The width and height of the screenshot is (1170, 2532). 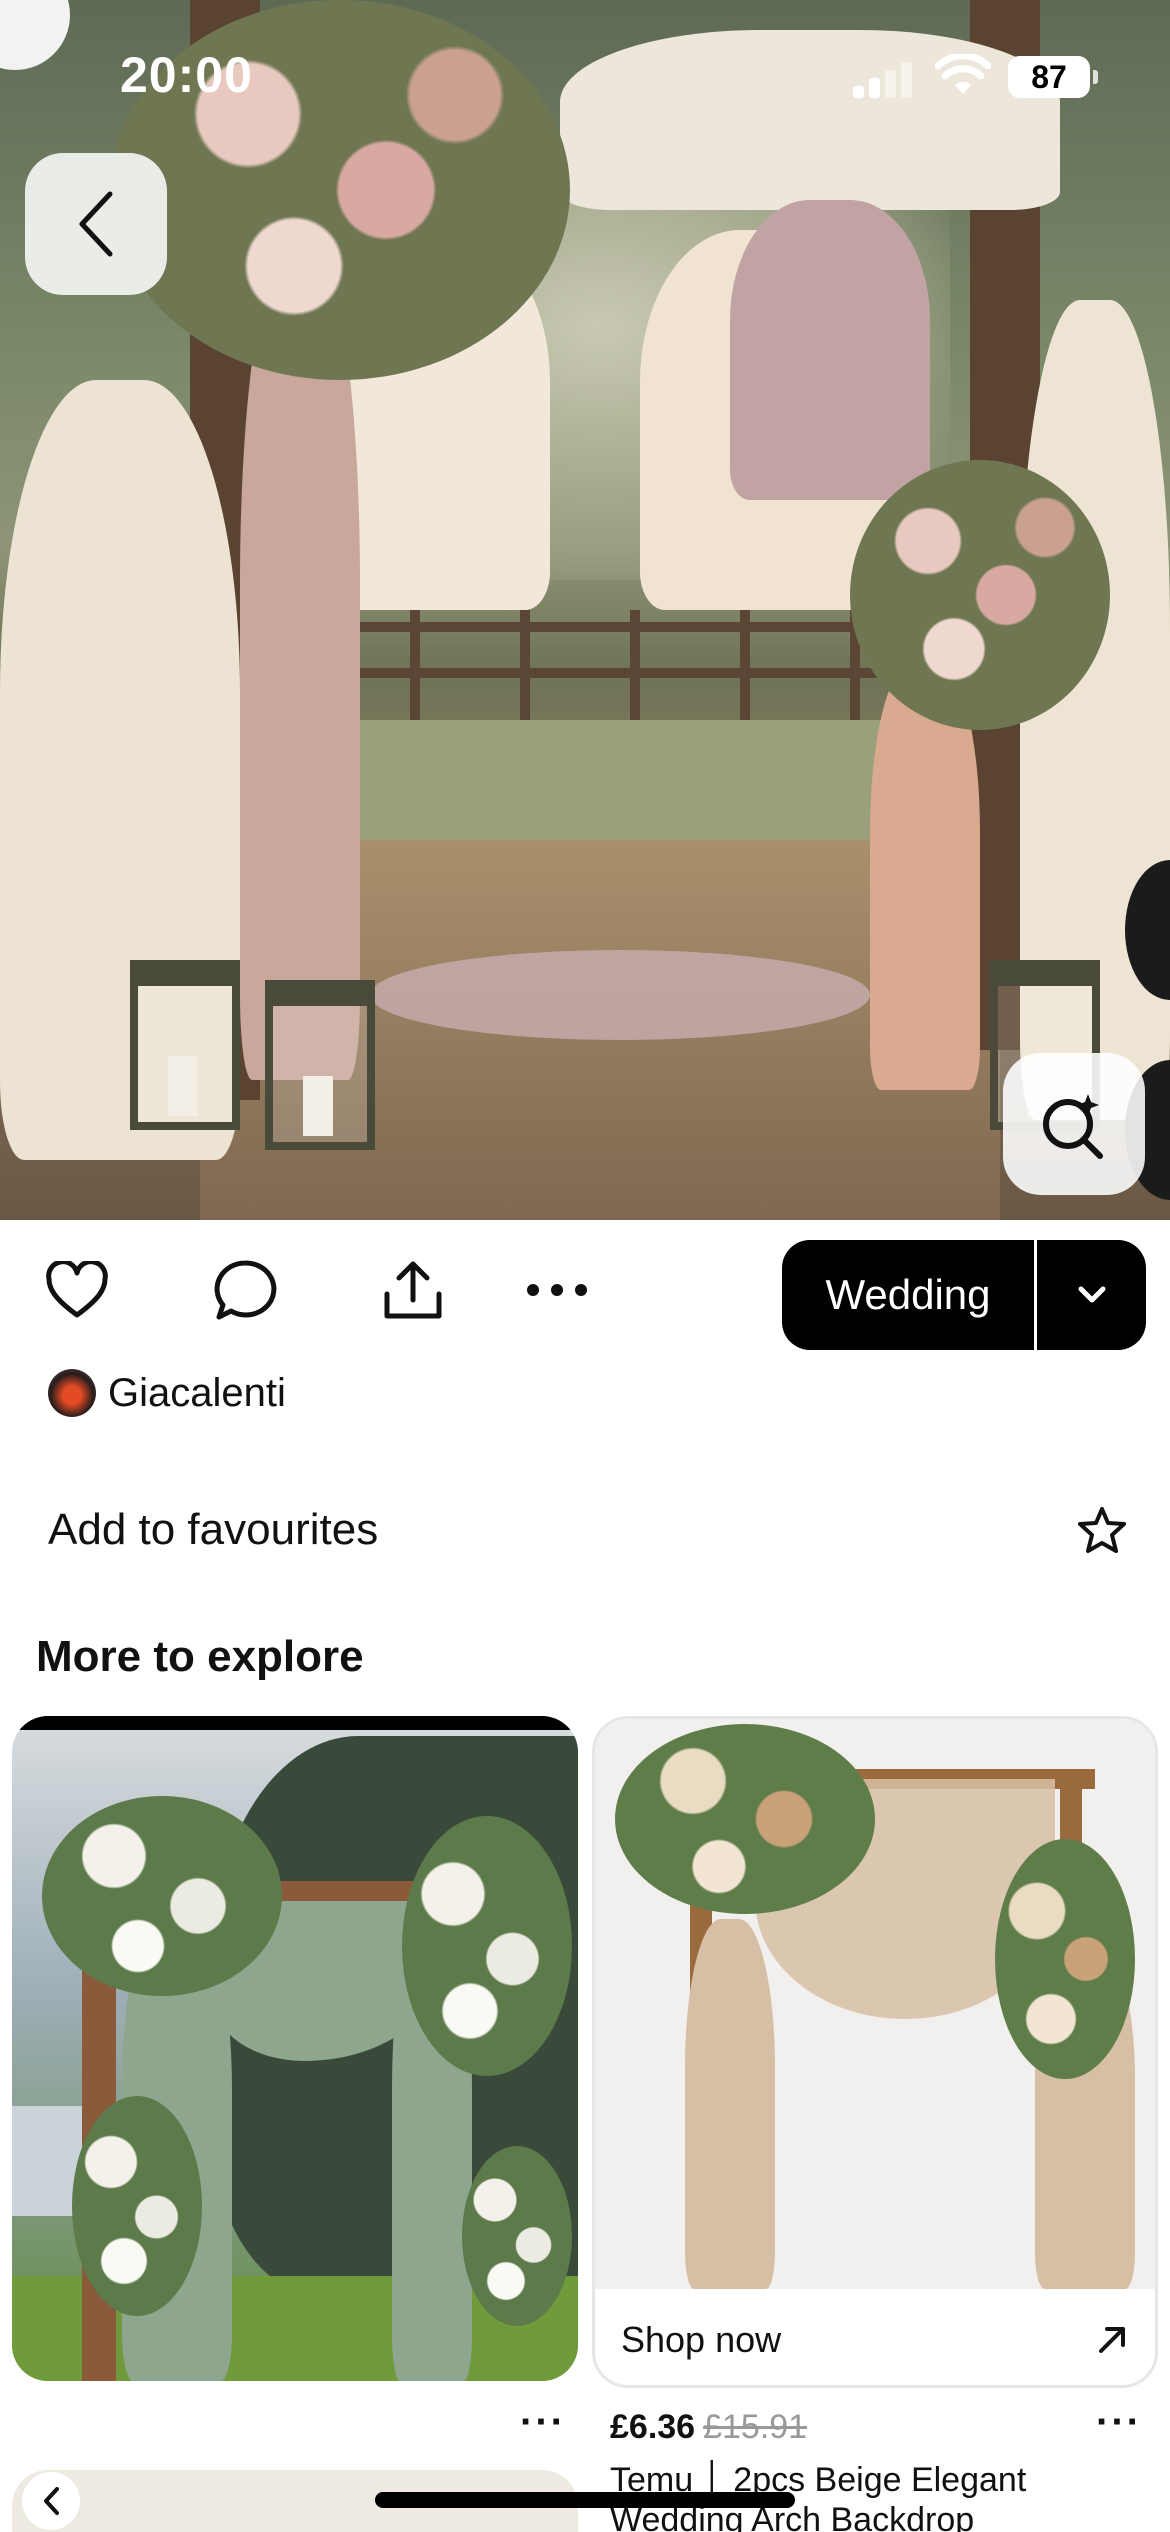 I want to click on star-icon, so click(x=1102, y=1530).